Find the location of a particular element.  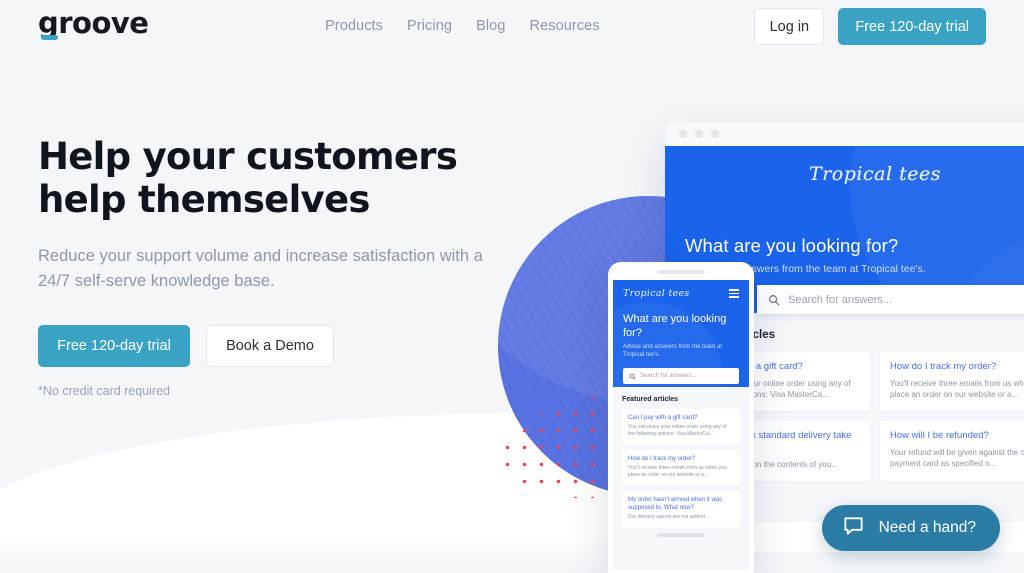

browser-maximize-dot-icon is located at coordinates (715, 134).